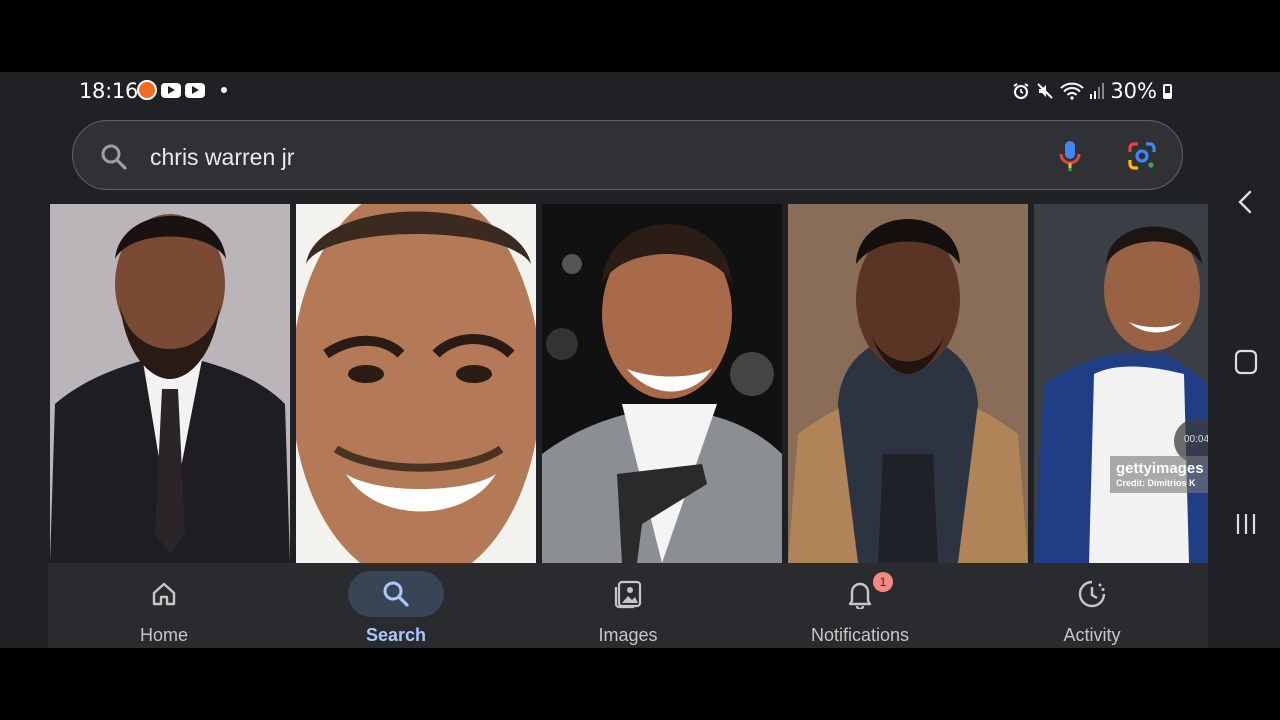 Image resolution: width=1280 pixels, height=720 pixels. What do you see at coordinates (883, 582) in the screenshot?
I see `notification-badge: 1` at bounding box center [883, 582].